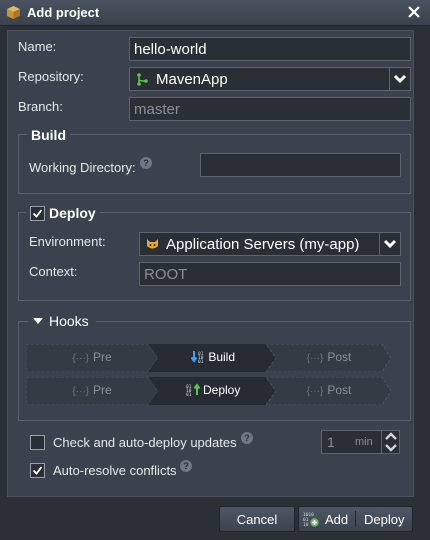 Image resolution: width=430 pixels, height=540 pixels. I want to click on auto-deploy-label: Check and auto-deploy updates, so click(145, 442).